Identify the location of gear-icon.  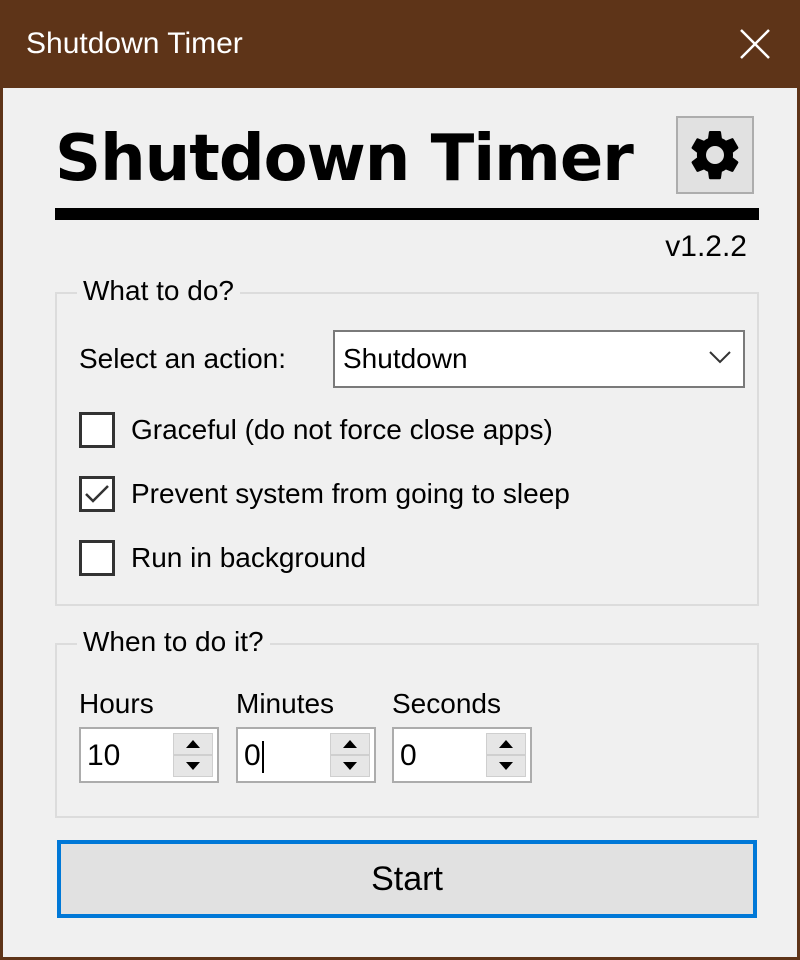
(715, 155).